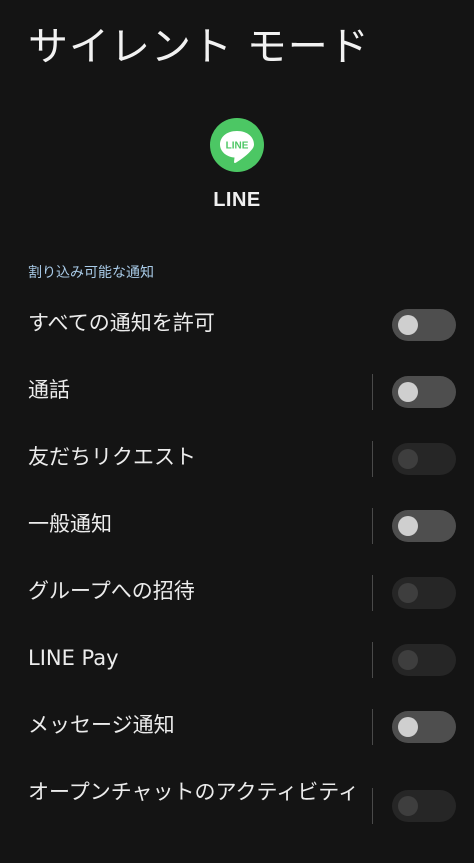  Describe the element at coordinates (237, 200) in the screenshot. I see `app-name: LINE` at that location.